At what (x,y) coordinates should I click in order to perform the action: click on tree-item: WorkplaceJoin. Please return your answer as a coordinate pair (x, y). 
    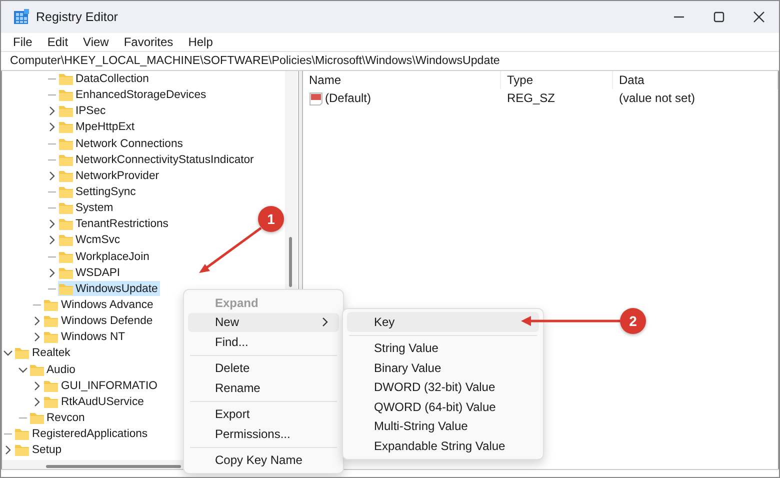
    Looking at the image, I should click on (105, 256).